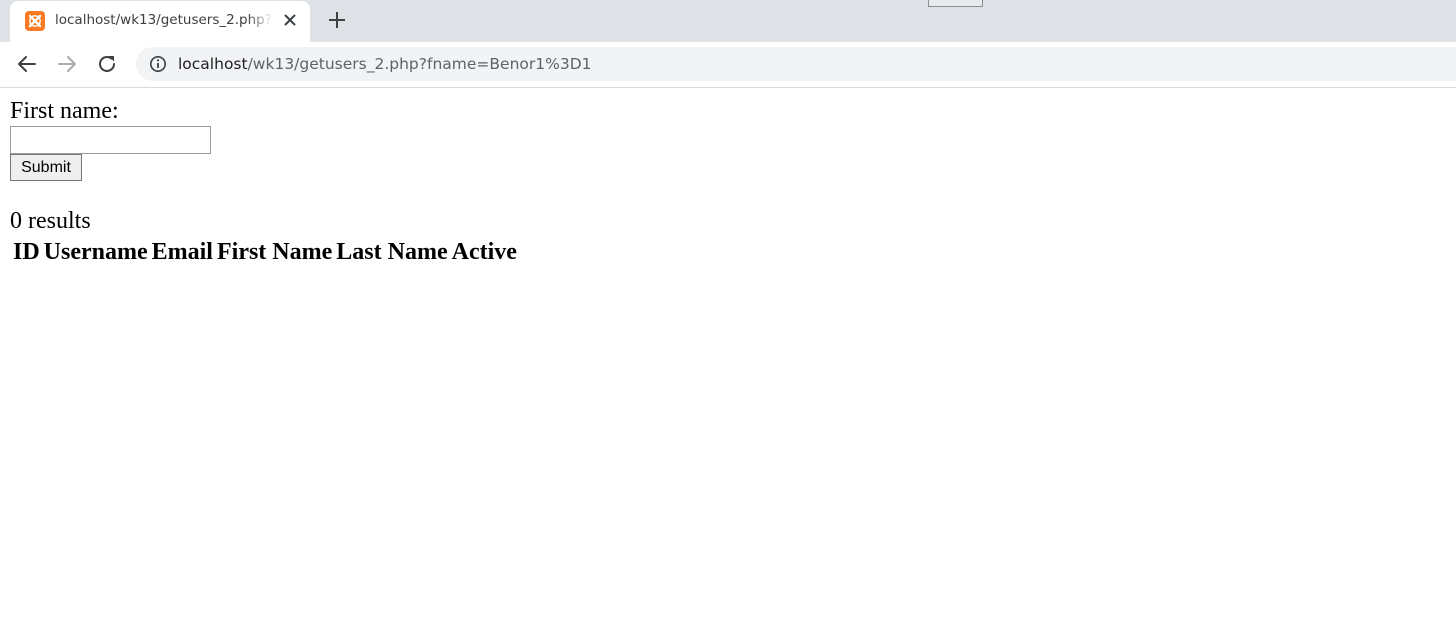 Image resolution: width=1456 pixels, height=624 pixels. What do you see at coordinates (265, 138) in the screenshot?
I see `search-form: First name: Submit` at bounding box center [265, 138].